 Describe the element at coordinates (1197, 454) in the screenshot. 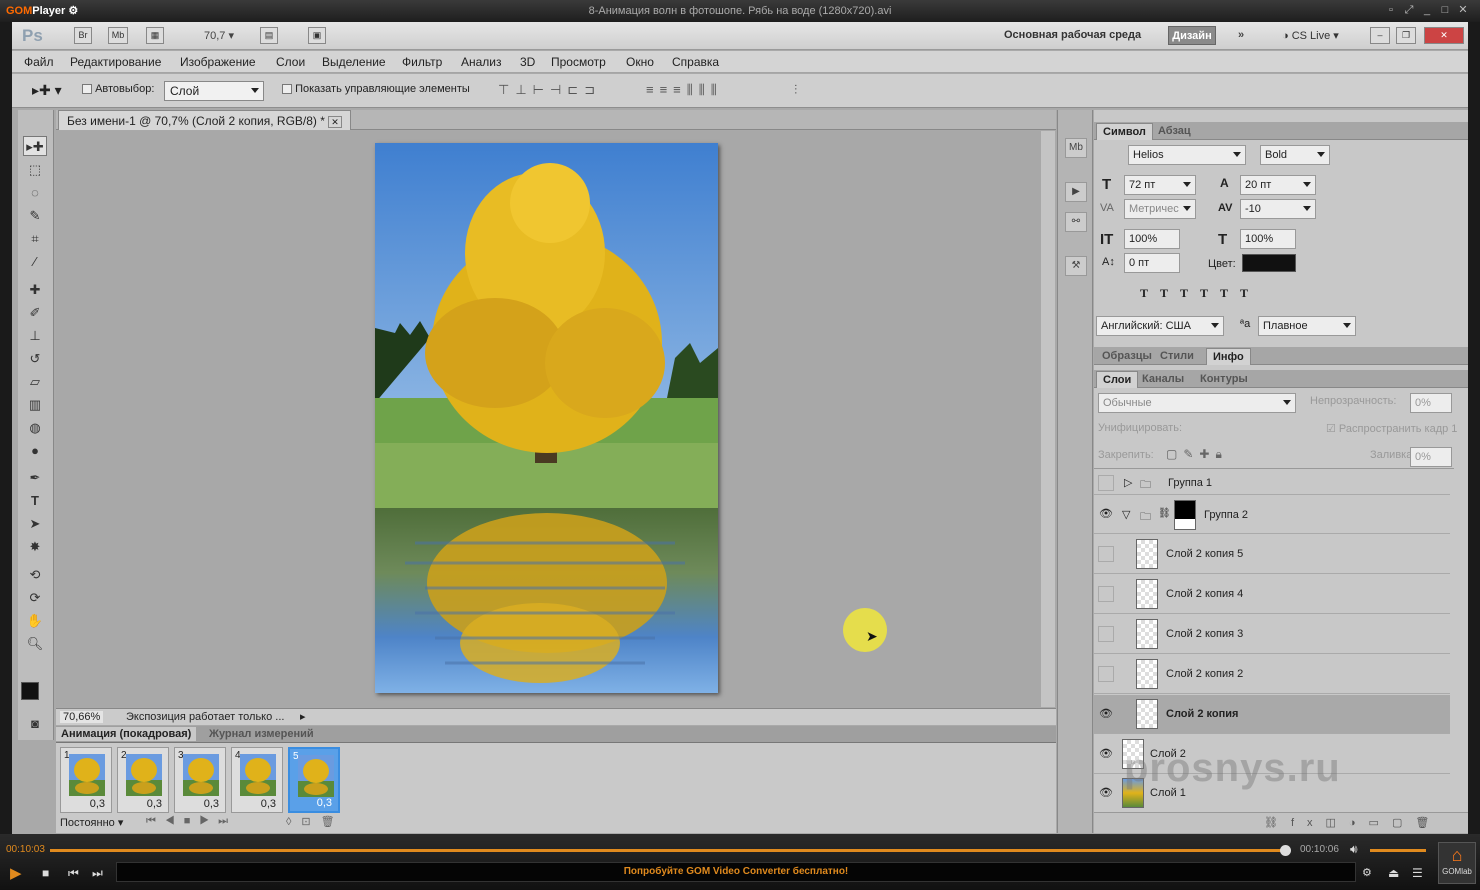

I see `lock-buttons: ▢✎✚🔒︎` at that location.